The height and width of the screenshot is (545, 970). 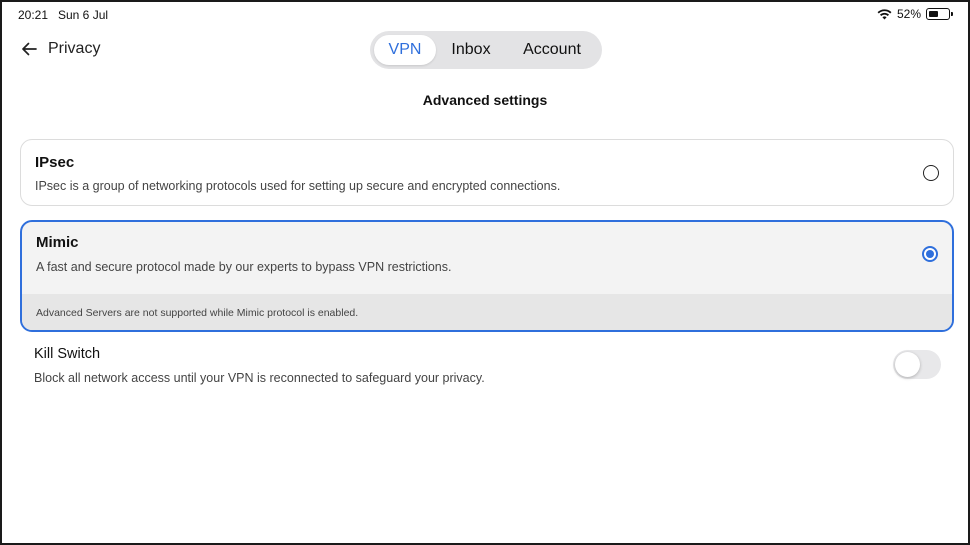 I want to click on wifi-icon, so click(x=884, y=14).